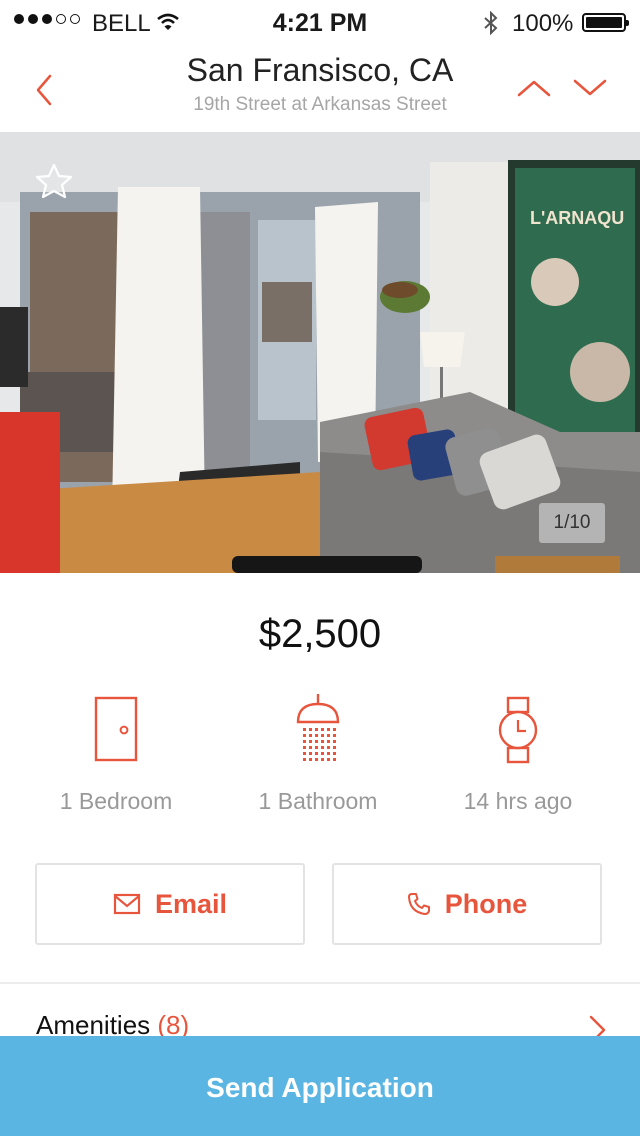 Image resolution: width=640 pixels, height=1140 pixels. I want to click on listing-price: $2,500, so click(320, 634).